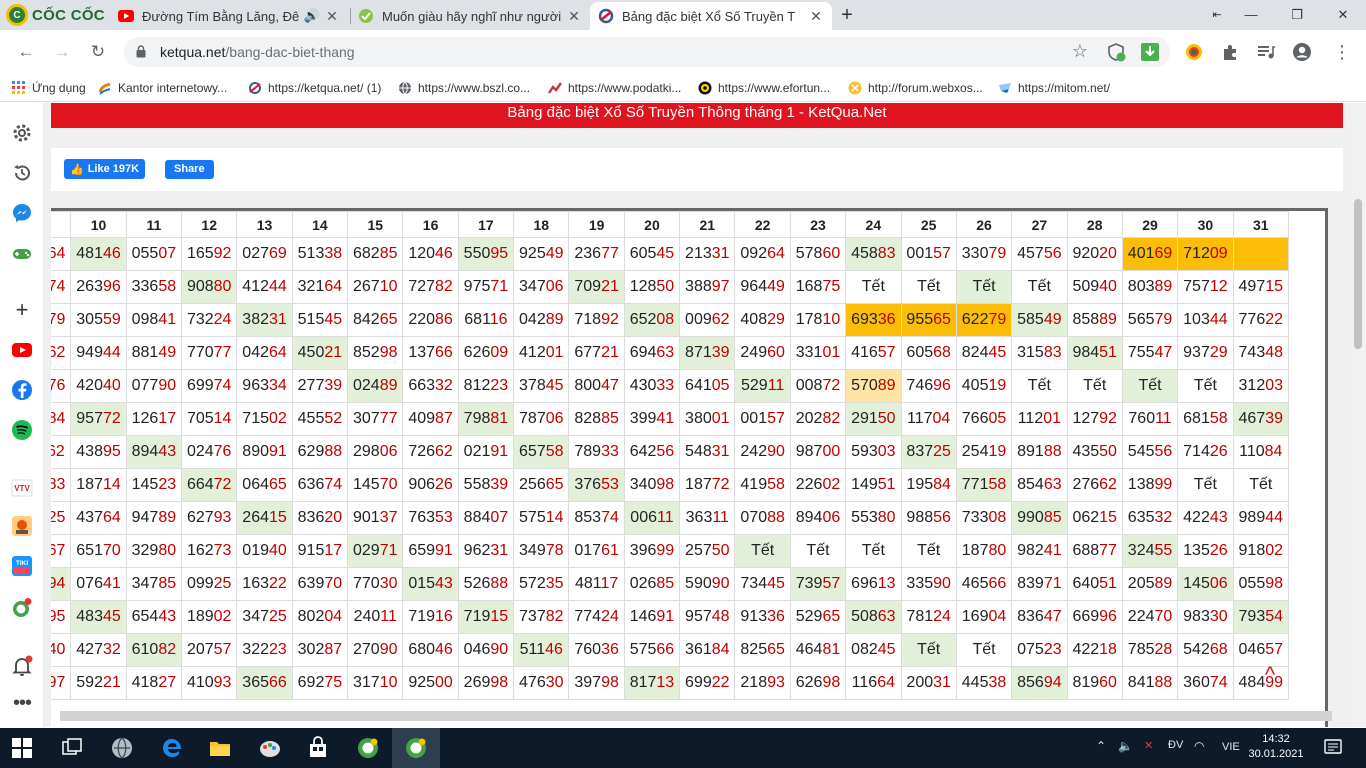  What do you see at coordinates (270, 748) in the screenshot?
I see `paint-icon` at bounding box center [270, 748].